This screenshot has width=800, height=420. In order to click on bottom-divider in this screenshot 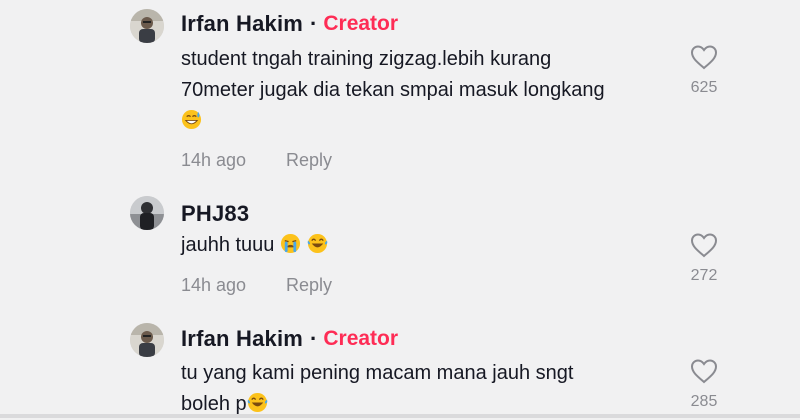, I will do `click(400, 416)`.